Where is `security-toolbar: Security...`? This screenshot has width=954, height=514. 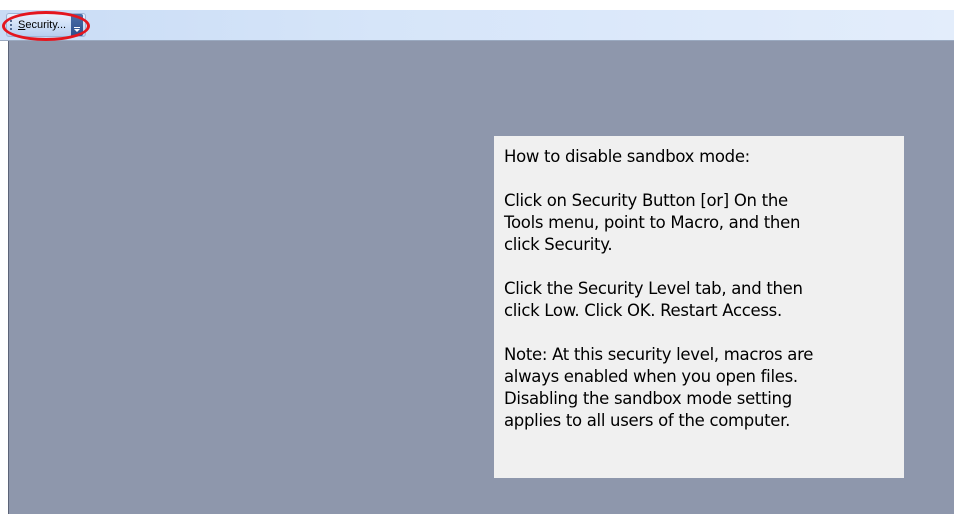
security-toolbar: Security... is located at coordinates (46, 25).